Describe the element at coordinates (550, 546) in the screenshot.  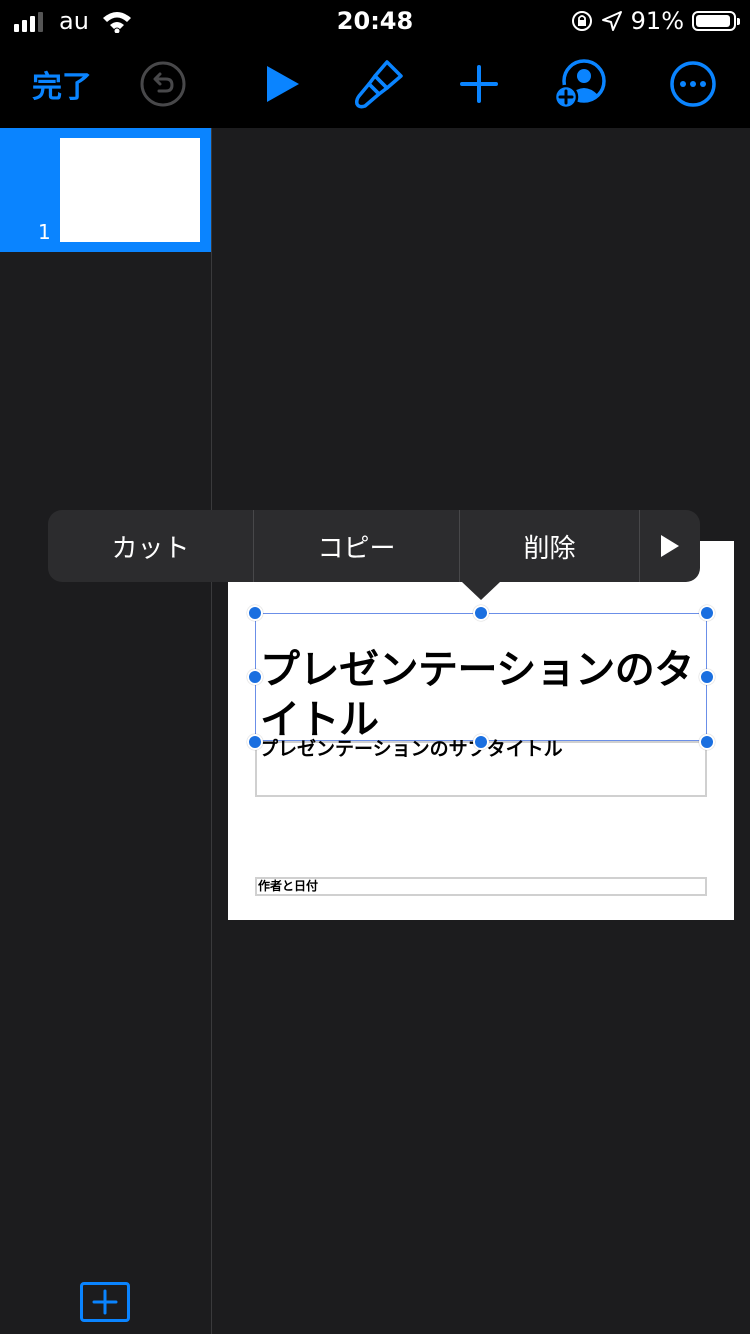
I see `delete-menu-item: 削除` at that location.